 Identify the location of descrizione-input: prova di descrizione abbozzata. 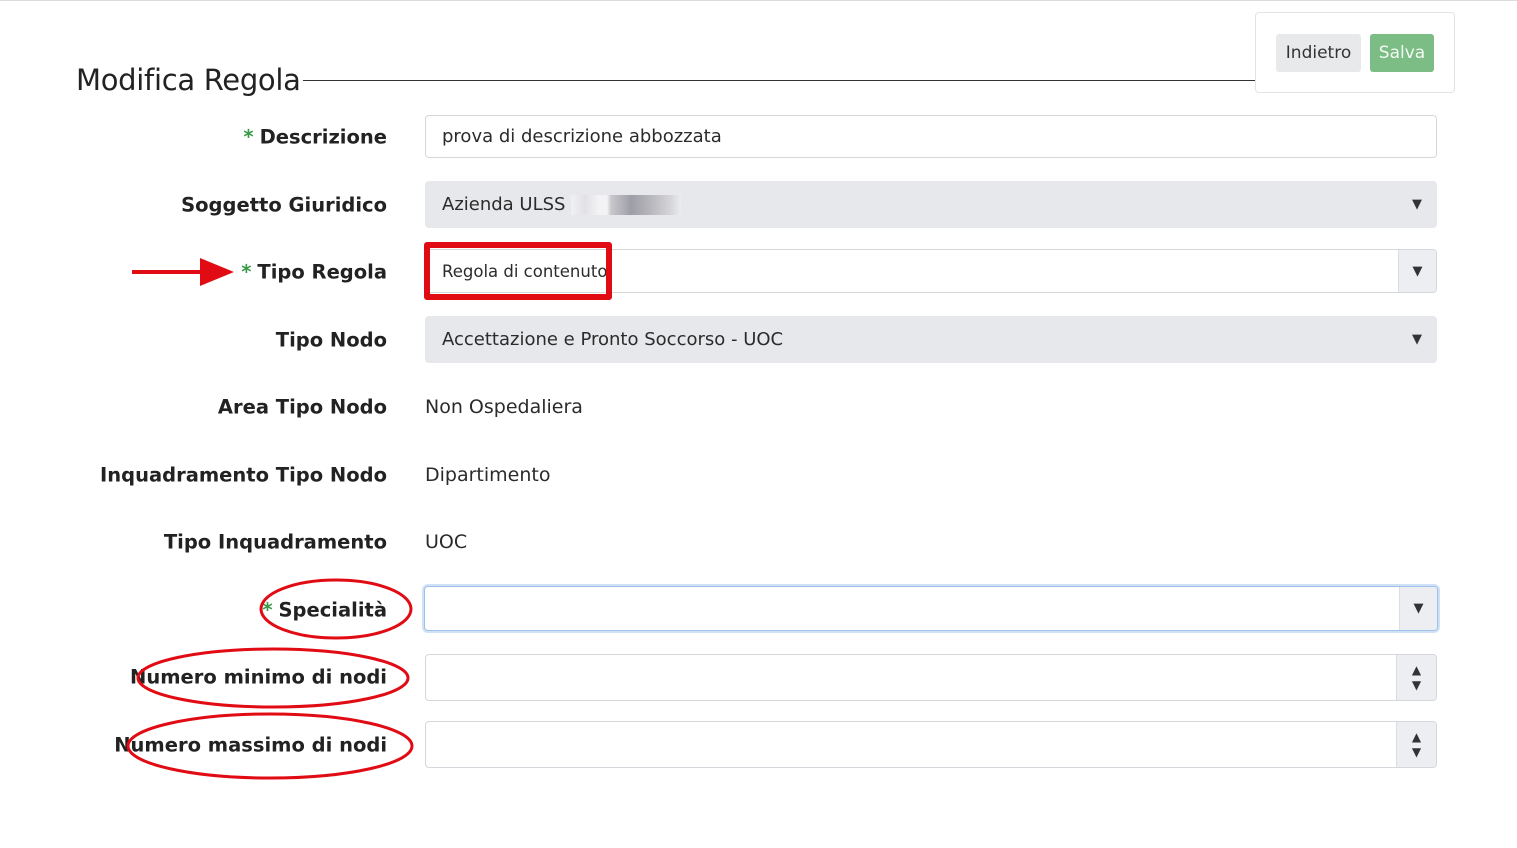
(931, 136).